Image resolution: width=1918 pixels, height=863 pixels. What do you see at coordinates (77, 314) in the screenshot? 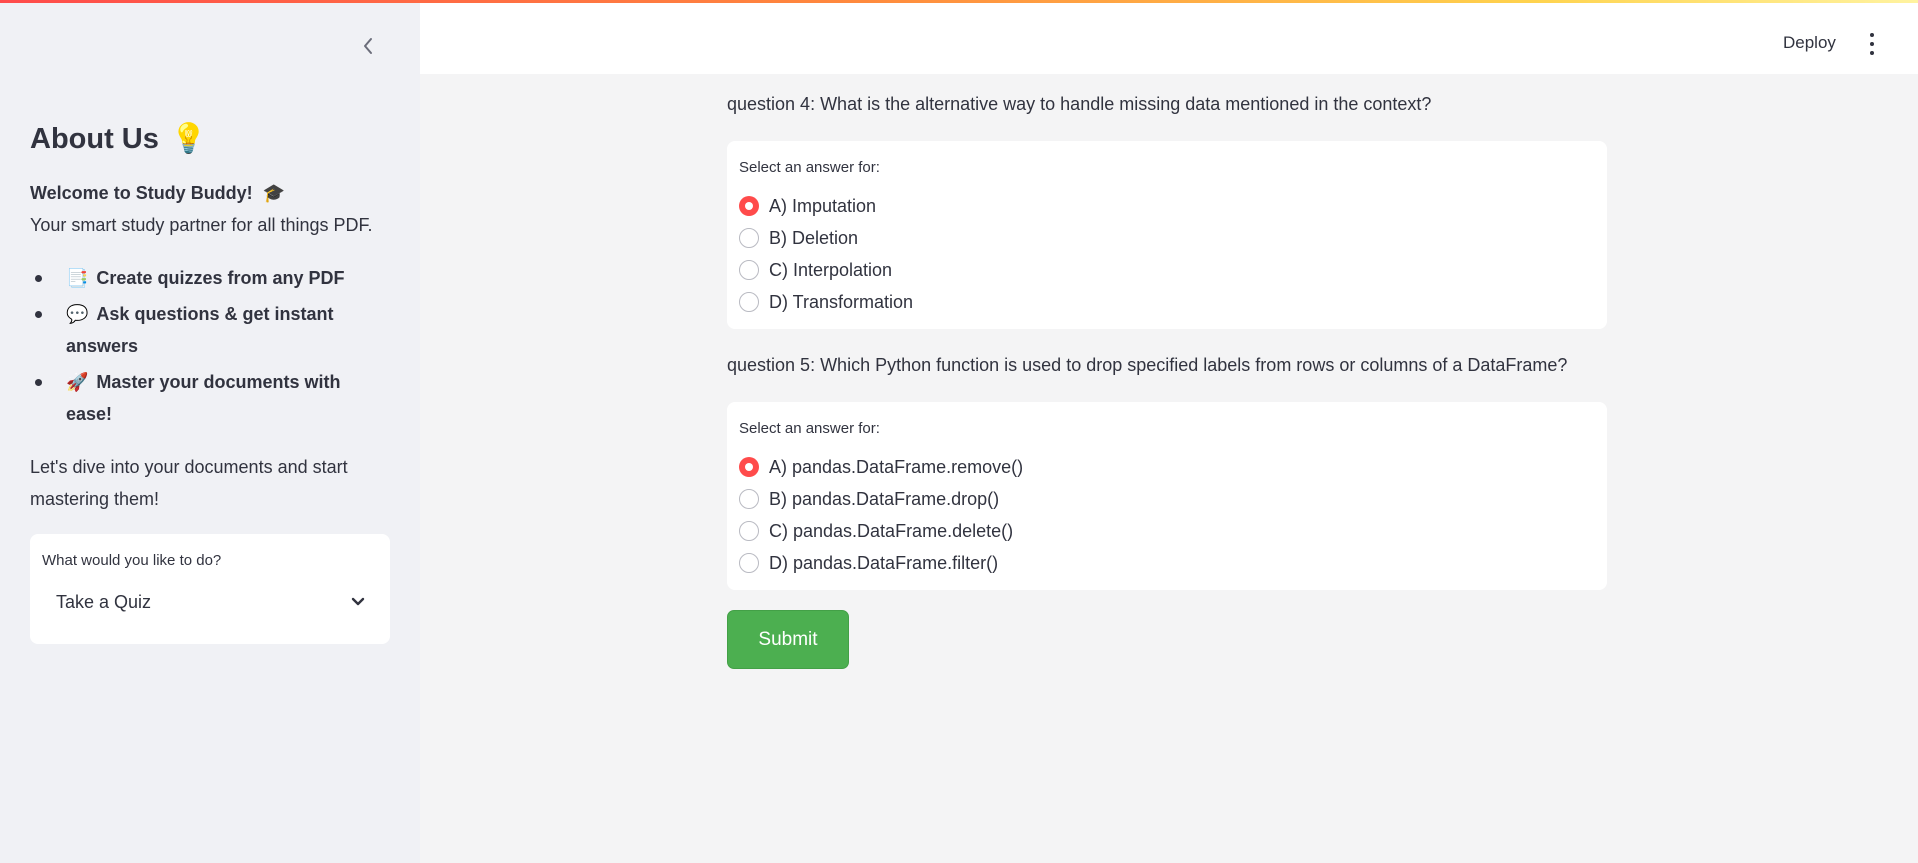
I see `speech-bubble-icon: 💬` at bounding box center [77, 314].